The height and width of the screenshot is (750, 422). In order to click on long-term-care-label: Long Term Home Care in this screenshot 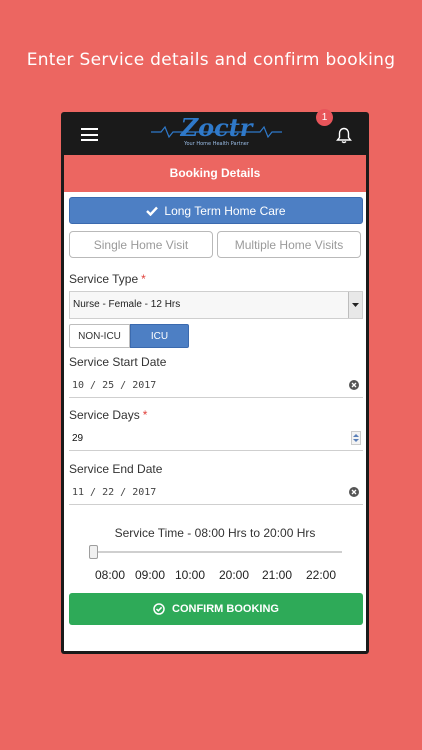, I will do `click(225, 210)`.